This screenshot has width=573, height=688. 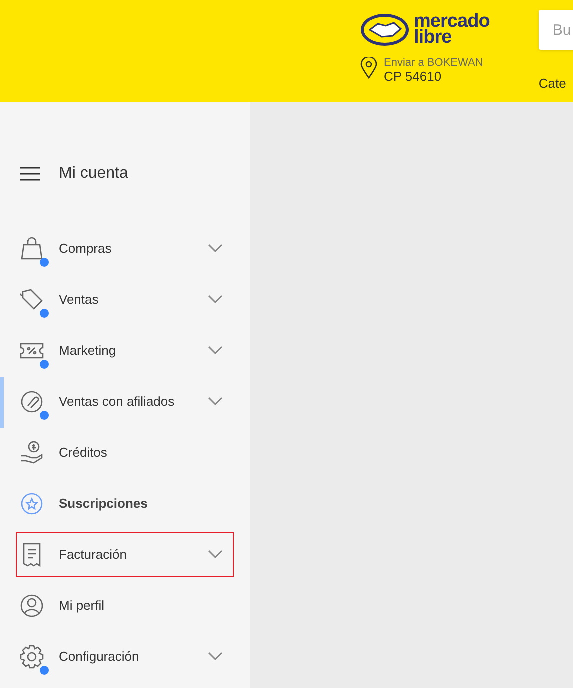 I want to click on sidebar-title: Mi cuenta, so click(x=93, y=174).